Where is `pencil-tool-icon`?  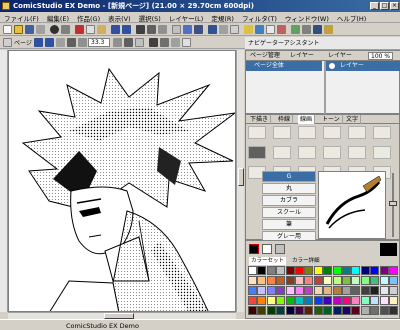 pencil-tool-icon is located at coordinates (282, 152).